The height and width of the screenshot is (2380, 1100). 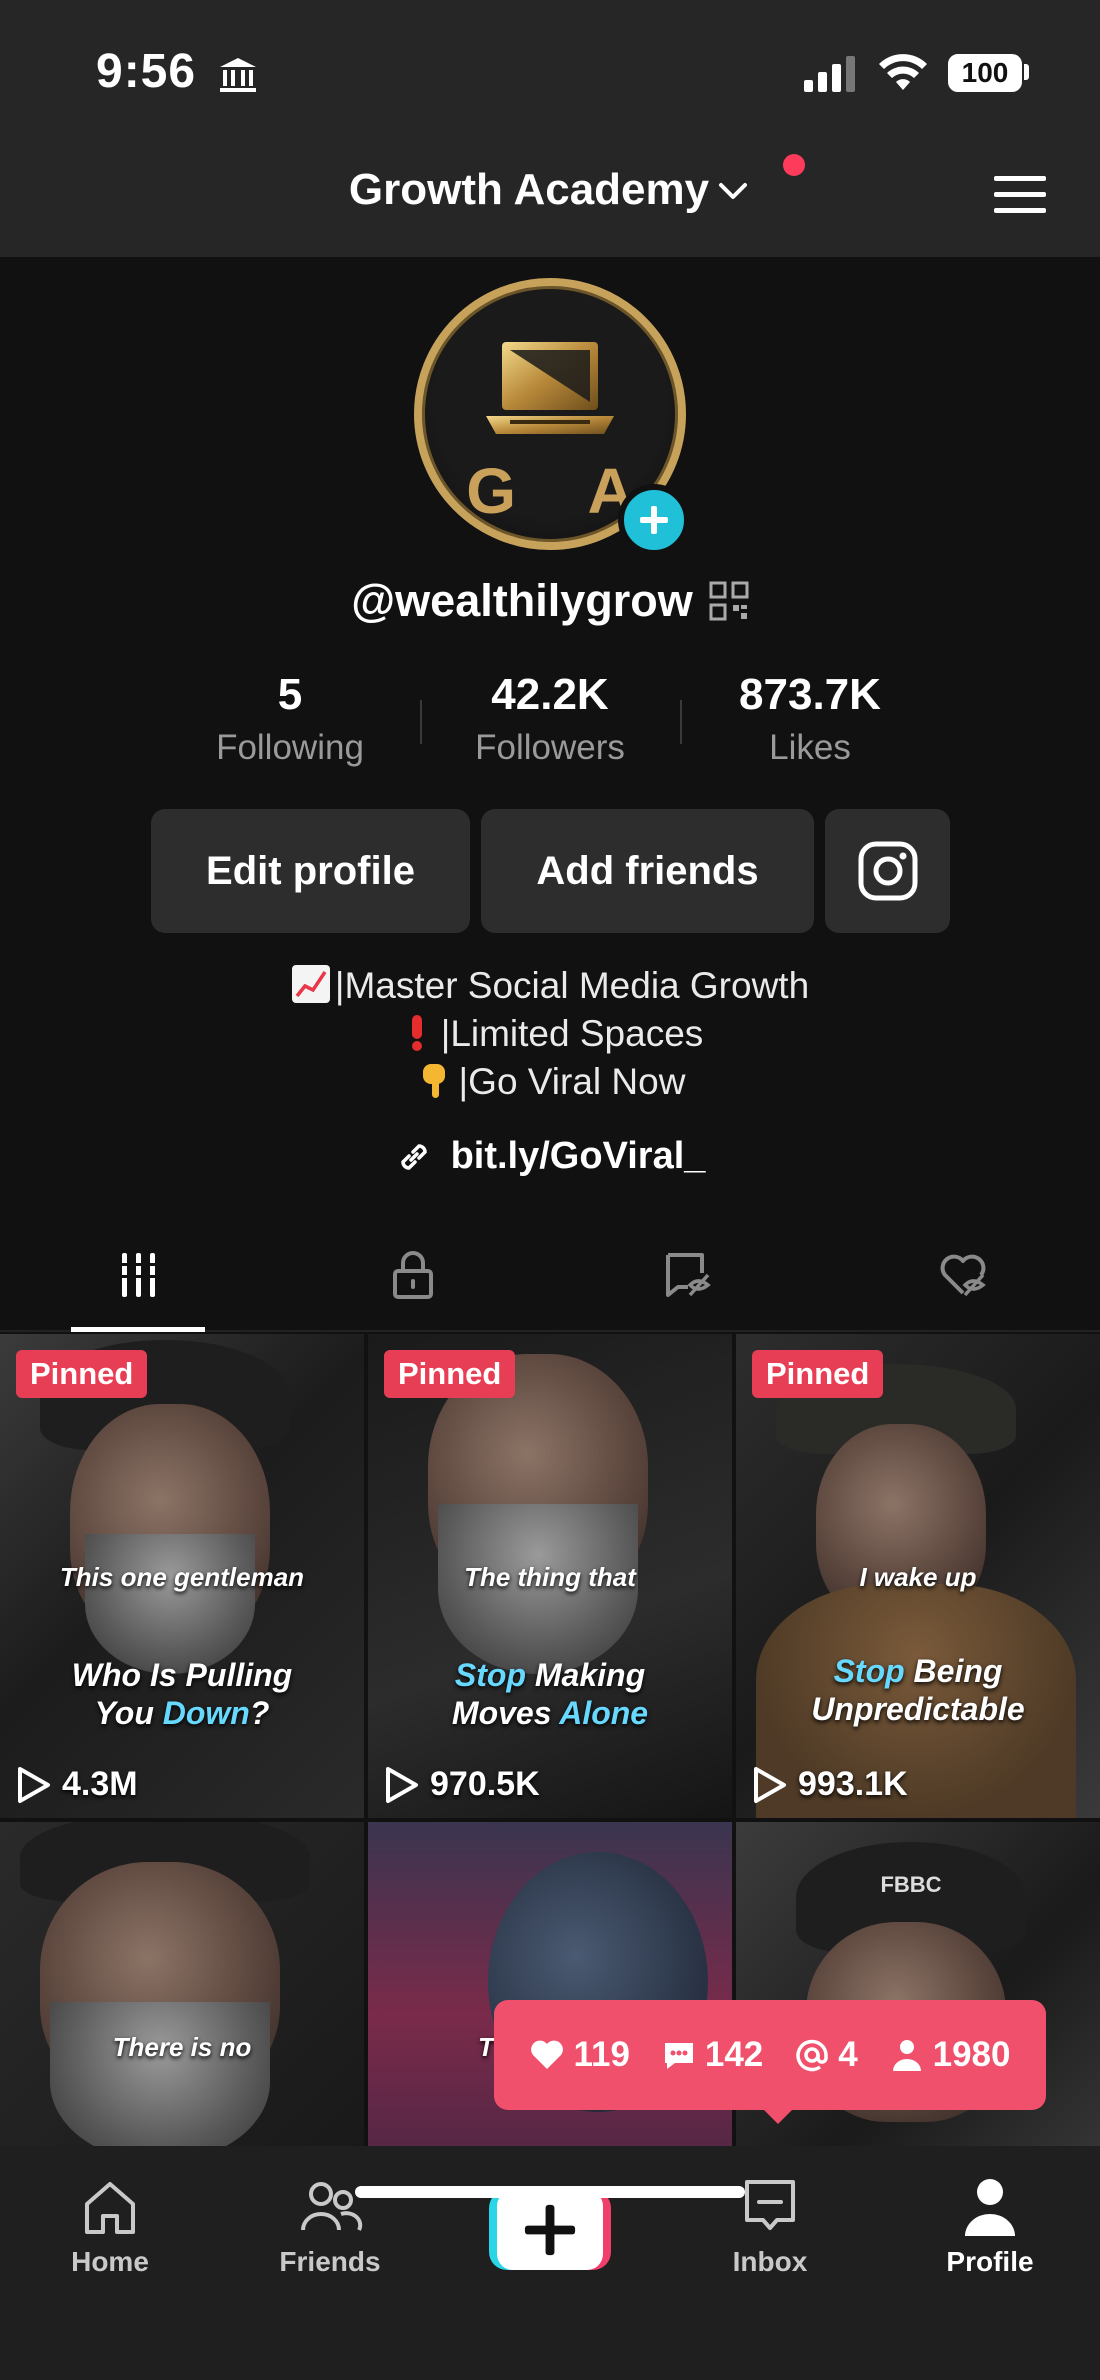 What do you see at coordinates (290, 725) in the screenshot?
I see `stat-following: 5 Following` at bounding box center [290, 725].